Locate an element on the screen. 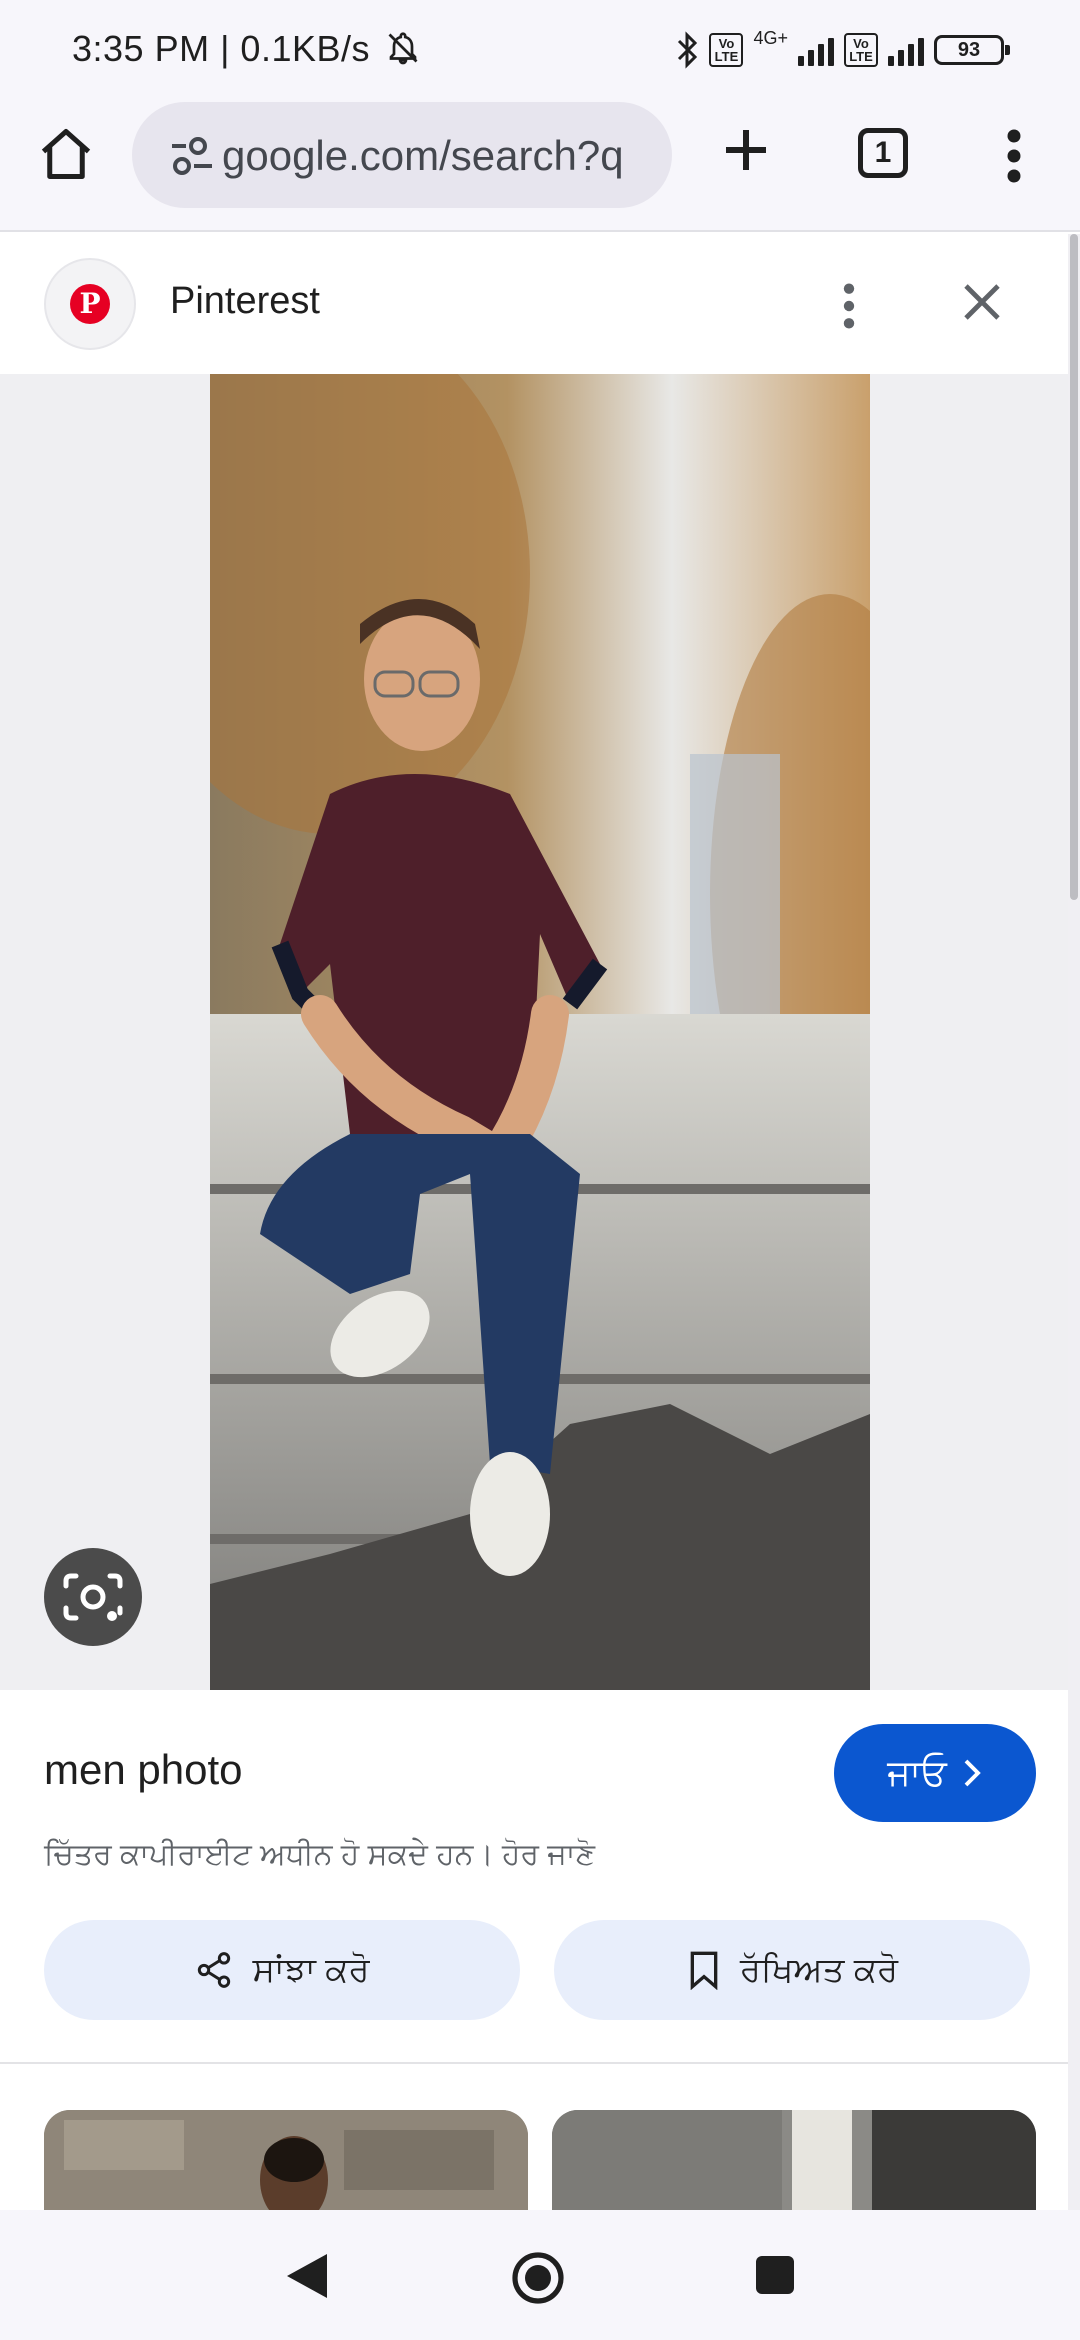  network-type-label: 4G+ is located at coordinates (770, 37).